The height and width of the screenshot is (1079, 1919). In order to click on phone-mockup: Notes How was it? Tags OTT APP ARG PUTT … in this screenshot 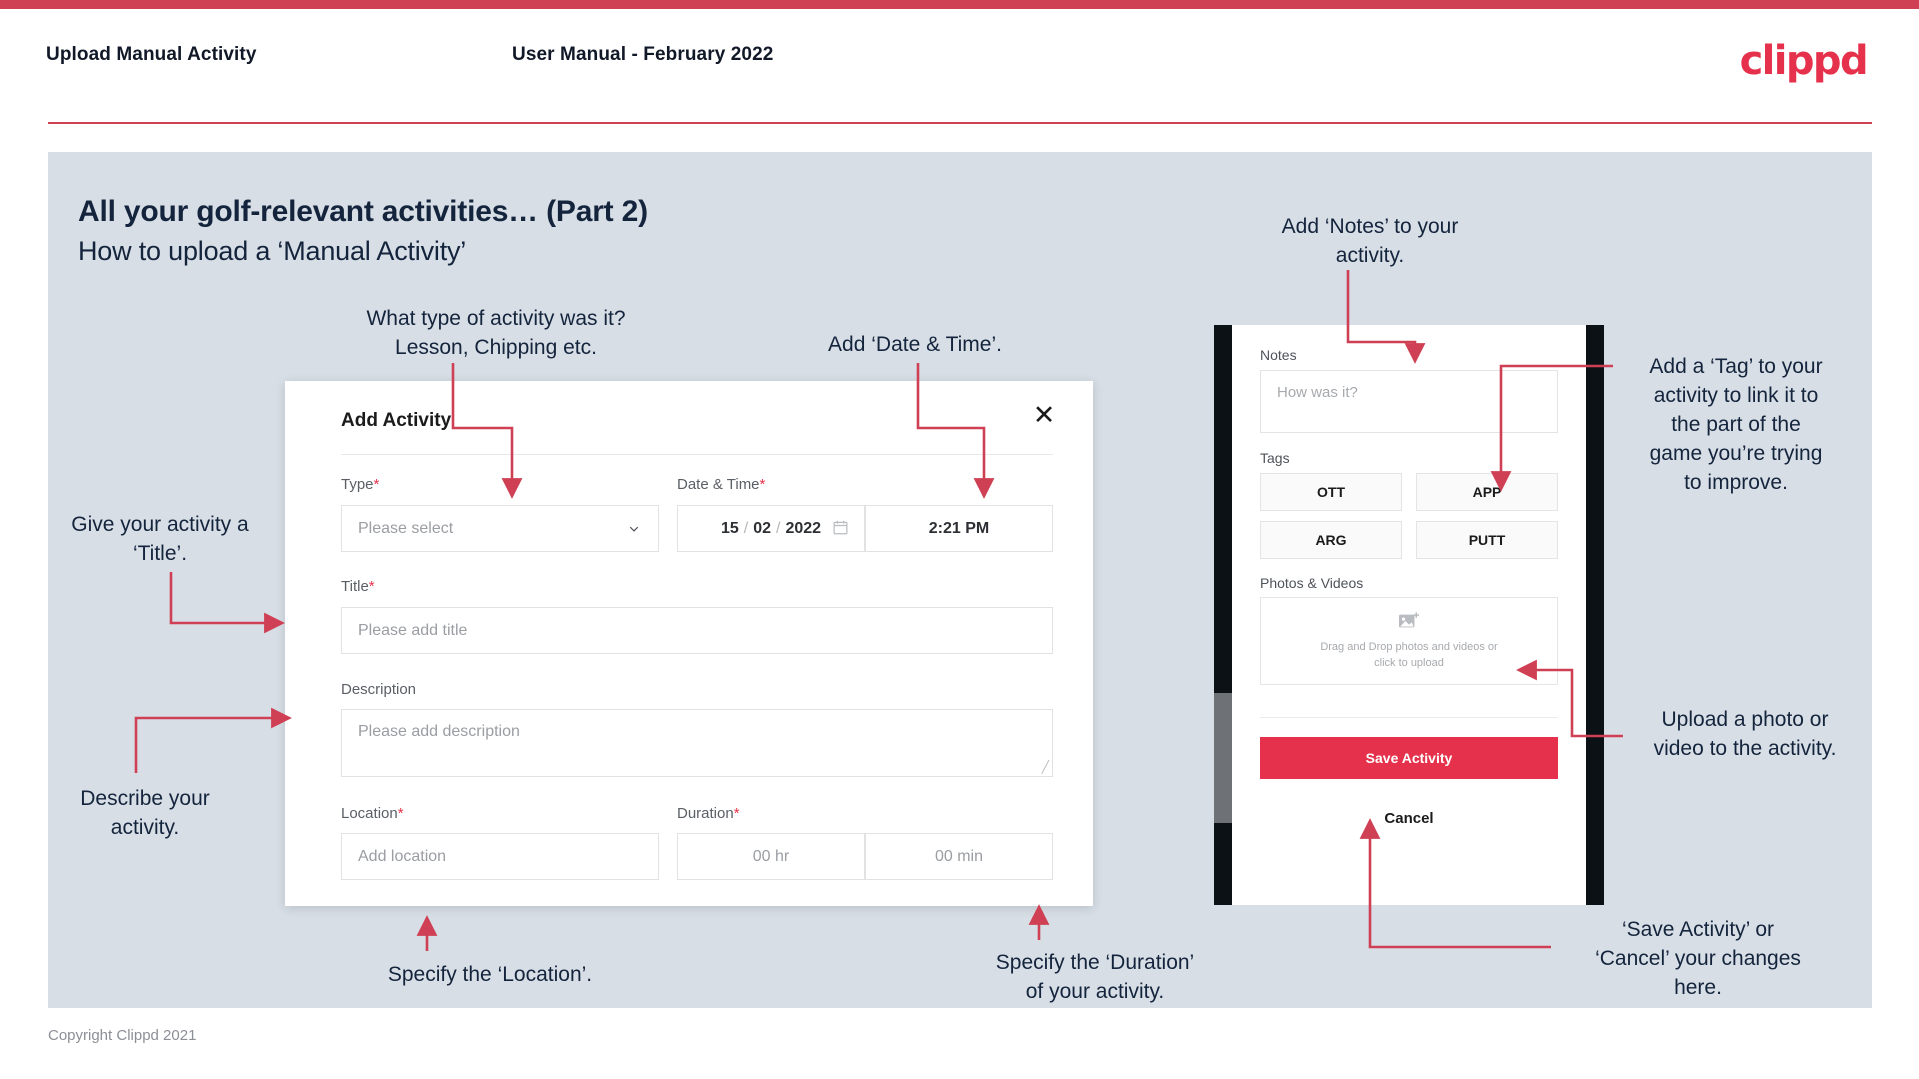, I will do `click(1409, 615)`.